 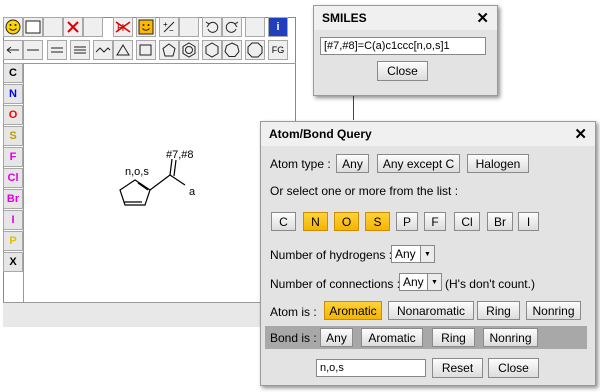 I want to click on double-bond-icon, so click(x=57, y=50).